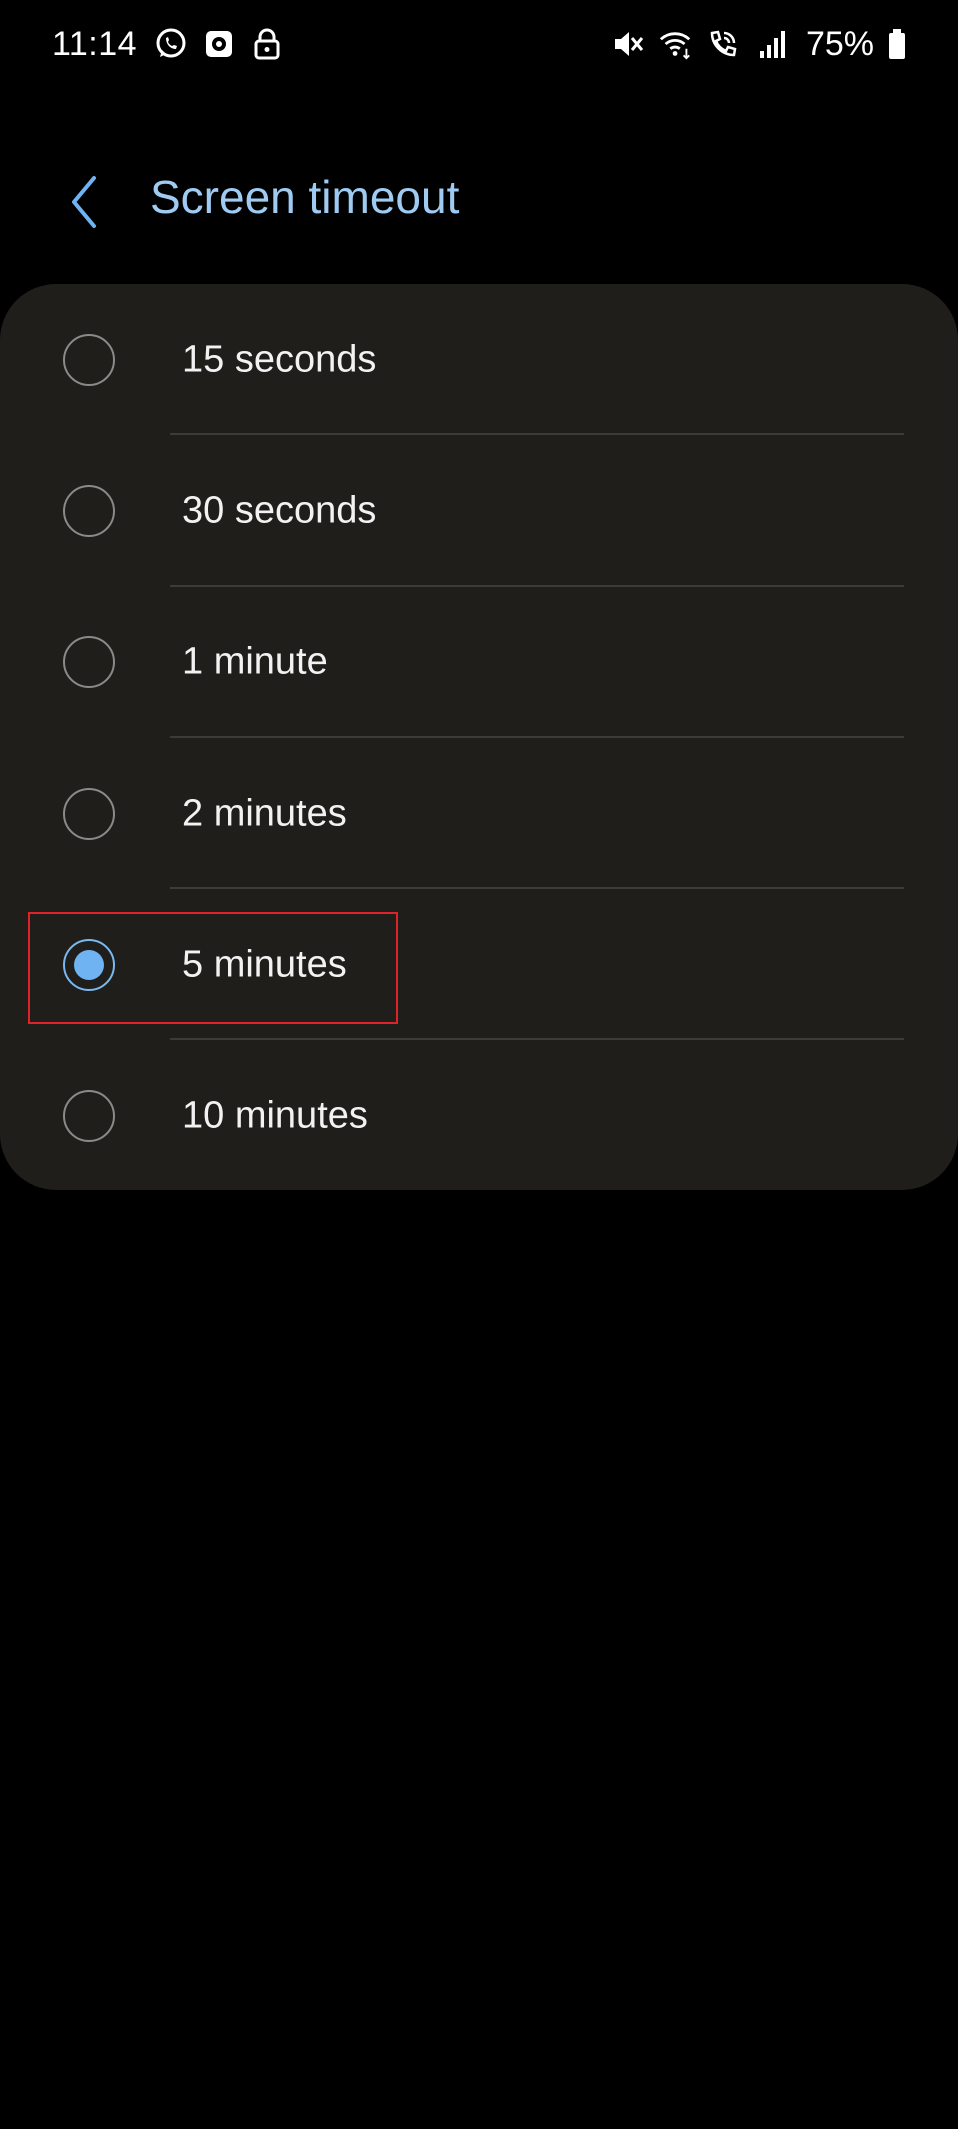  Describe the element at coordinates (279, 359) in the screenshot. I see `option-label: 15 seconds` at that location.